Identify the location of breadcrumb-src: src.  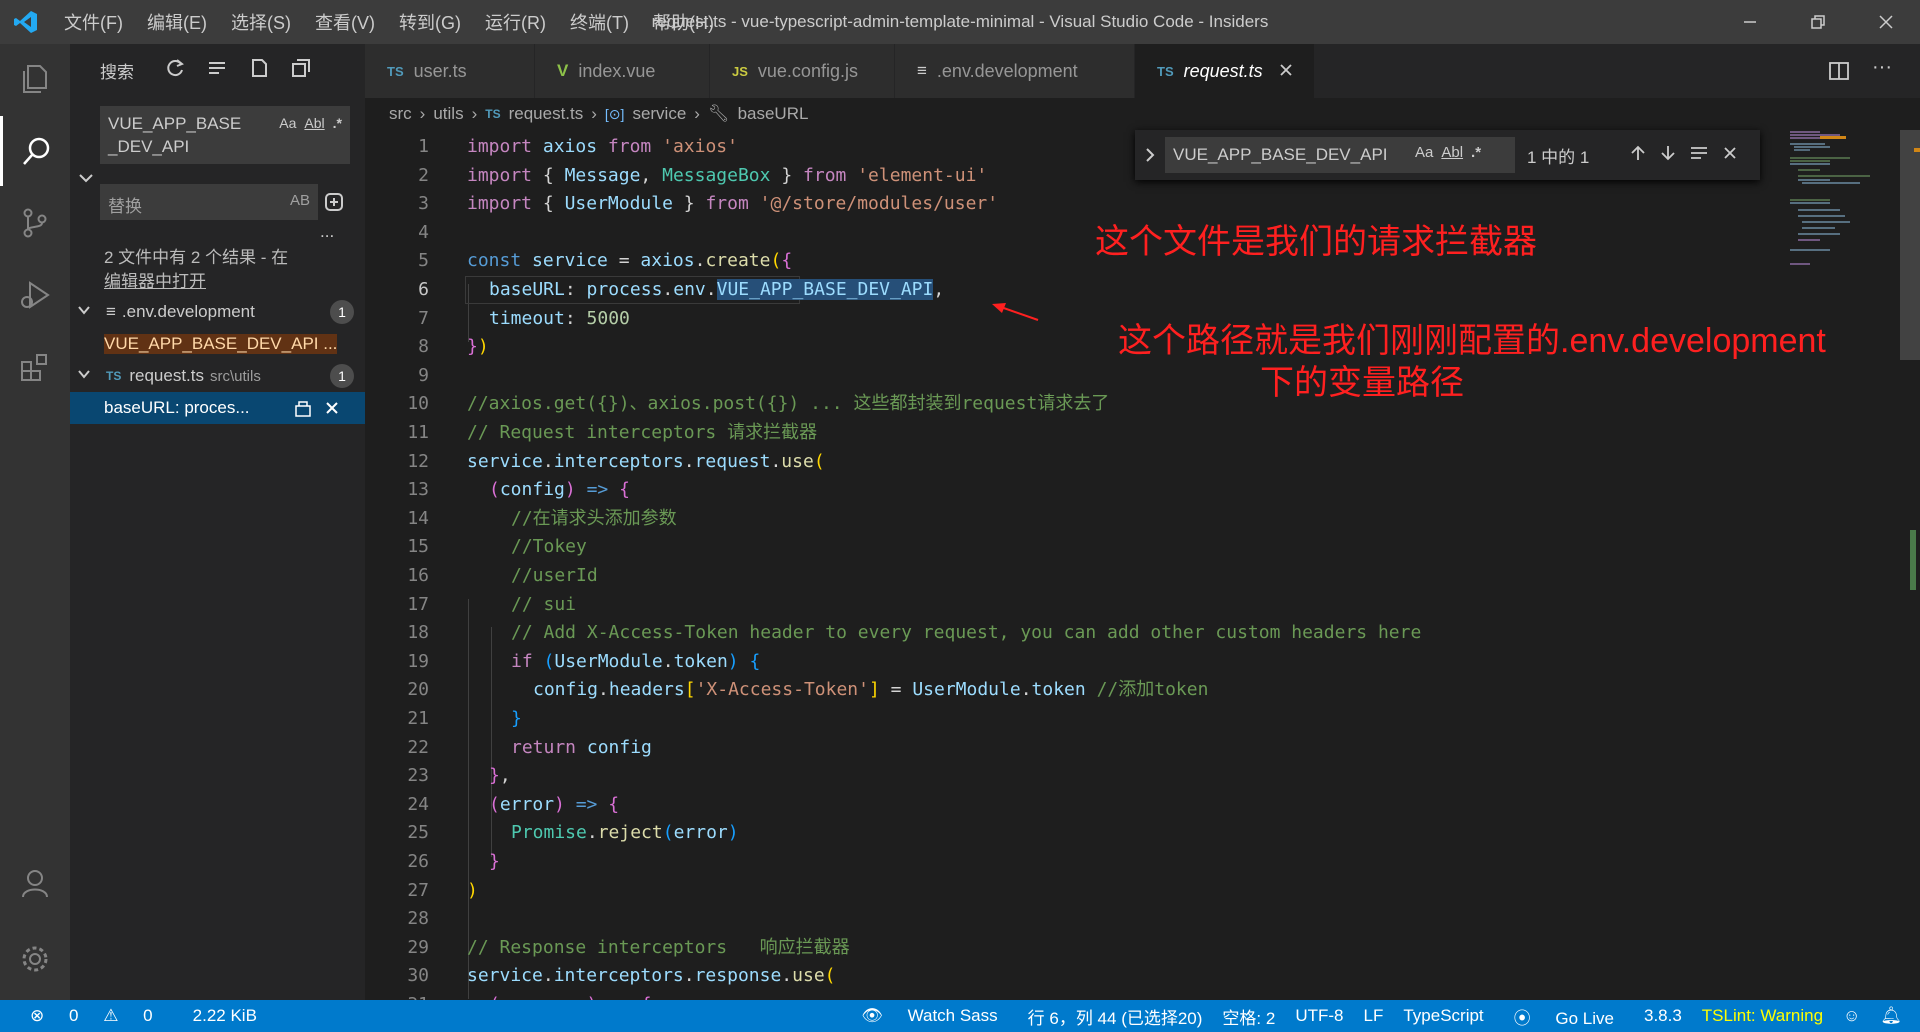
(400, 114).